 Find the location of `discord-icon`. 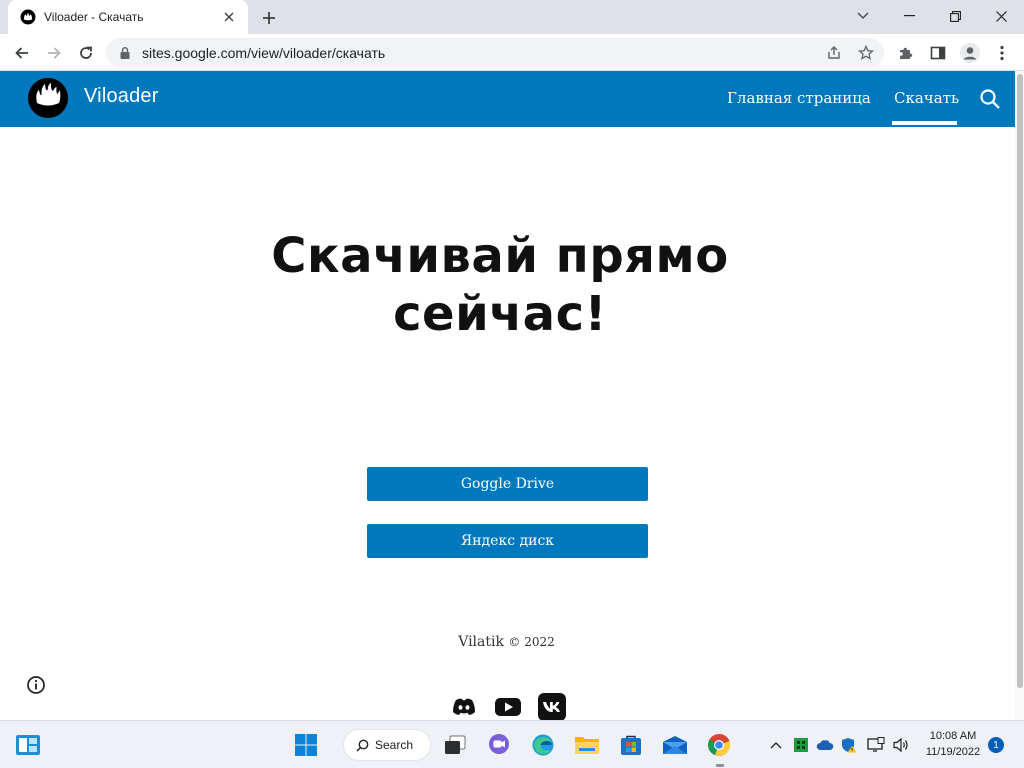

discord-icon is located at coordinates (464, 706).